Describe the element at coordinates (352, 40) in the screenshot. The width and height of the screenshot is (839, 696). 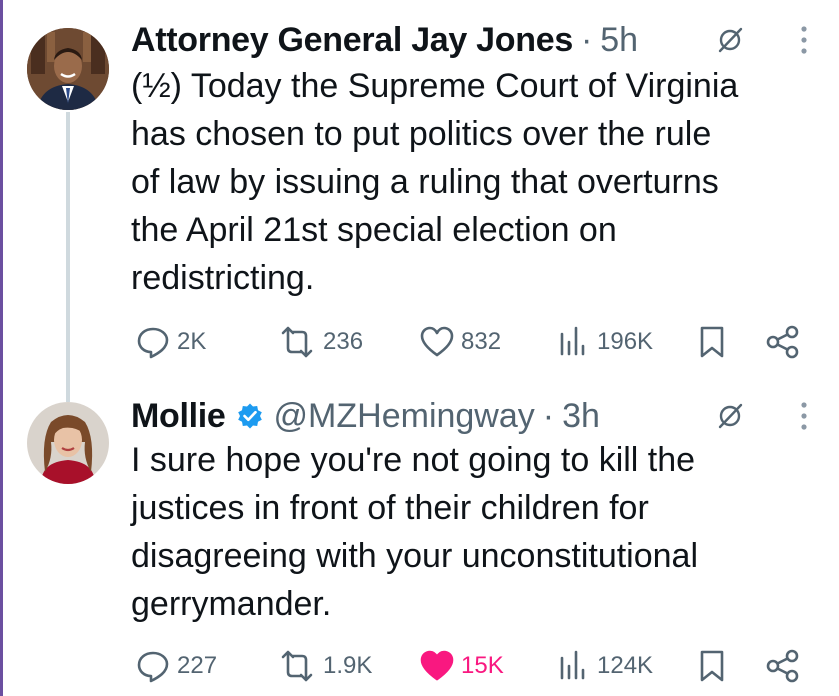
I see `author-name: Attorney General Jay Jones` at that location.